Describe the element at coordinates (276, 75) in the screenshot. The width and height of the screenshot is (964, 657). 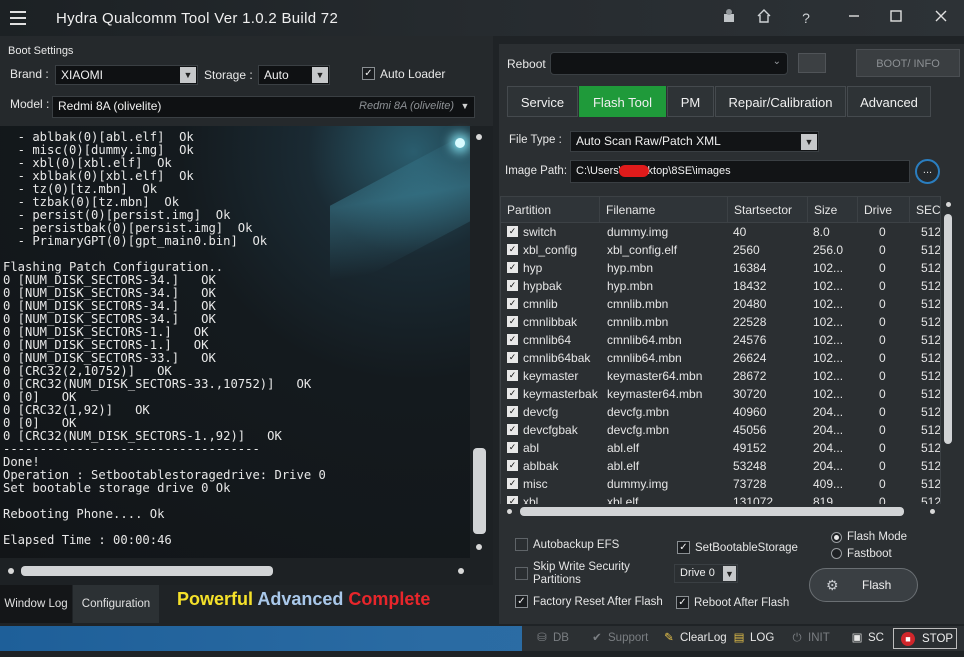
I see `storage-value: Auto` at that location.